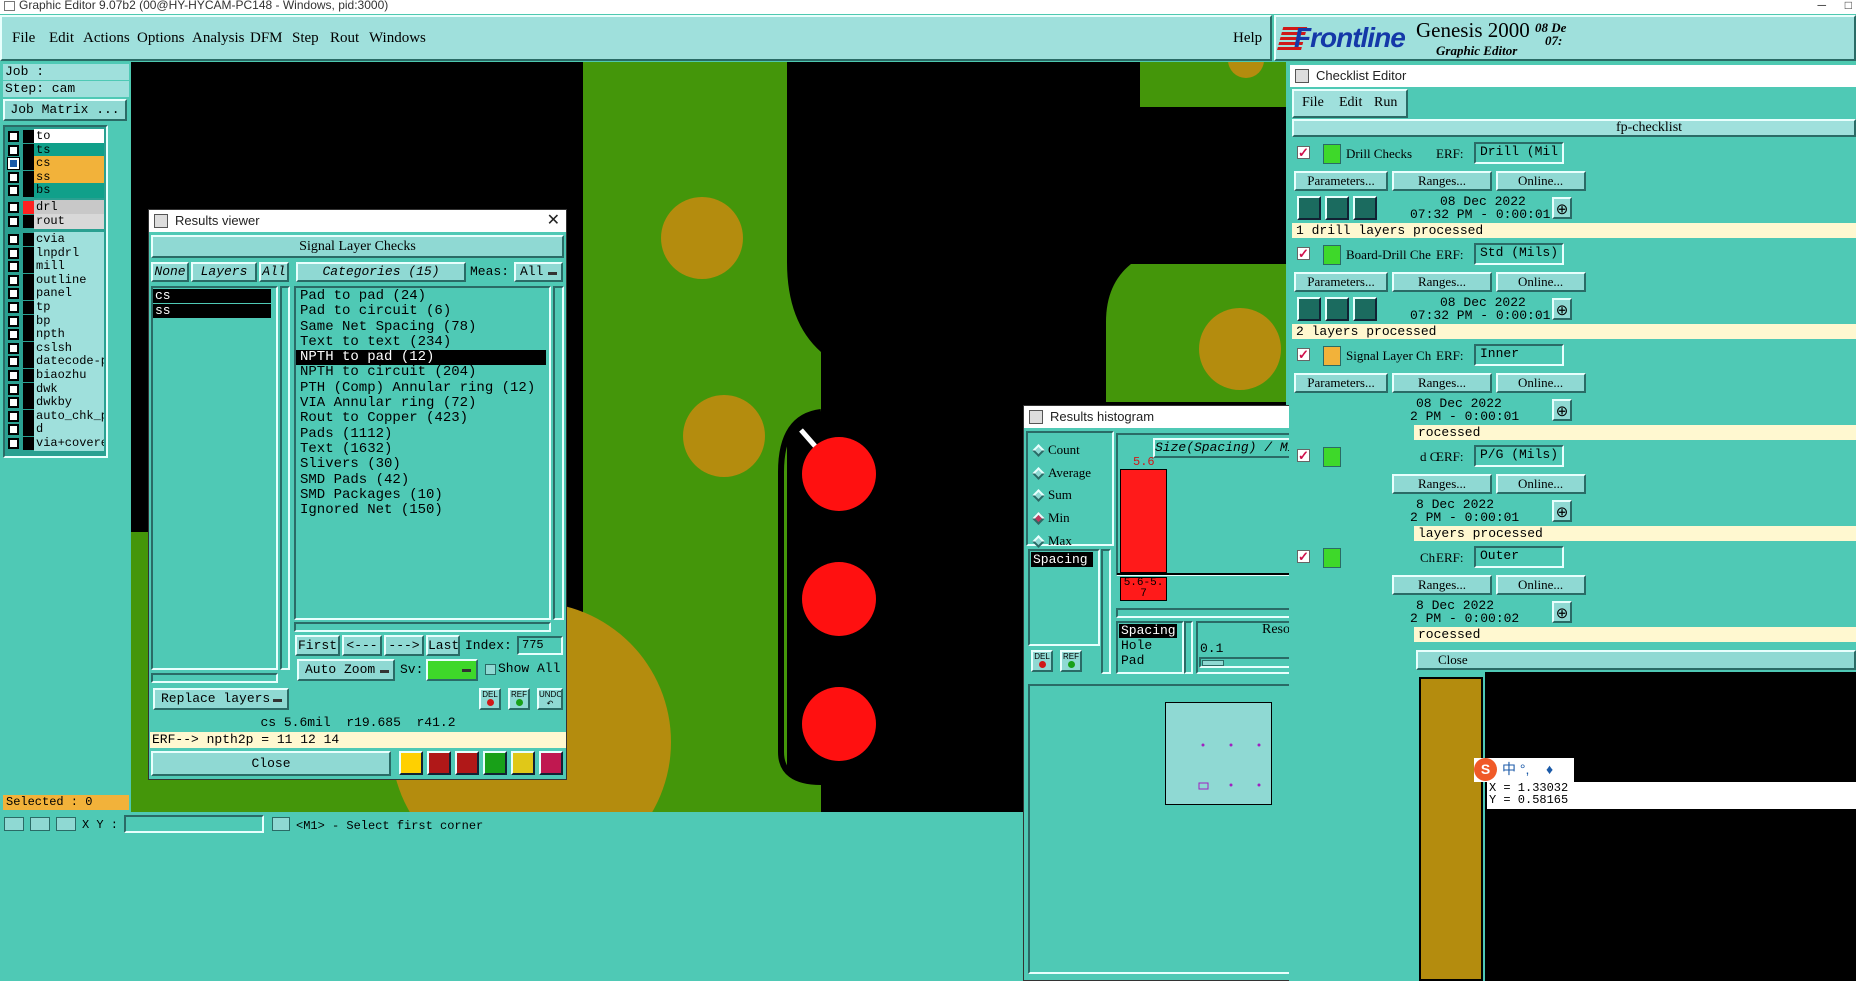 This screenshot has height=981, width=1856. I want to click on field-list-item: Hole, so click(1148, 646).